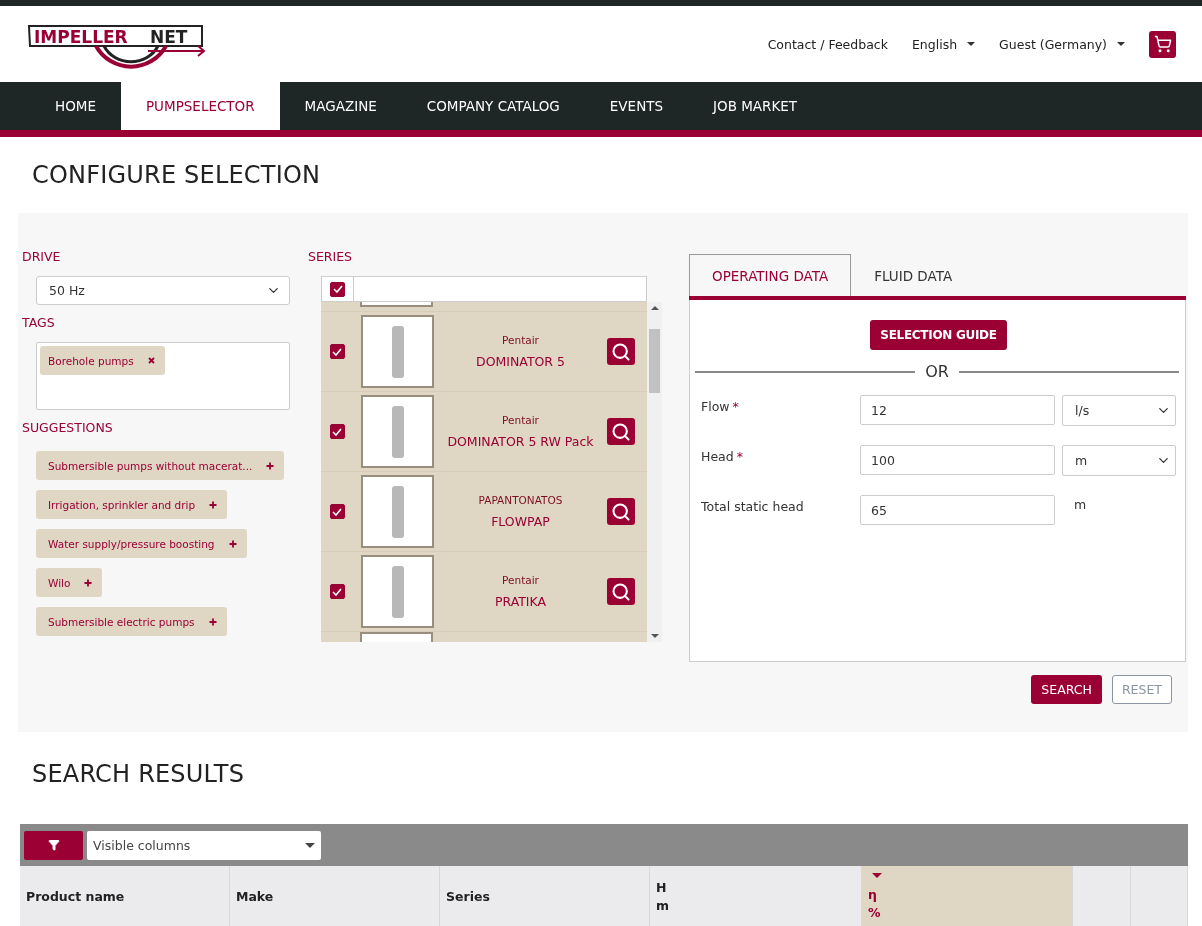 The image size is (1202, 926). Describe the element at coordinates (520, 361) in the screenshot. I see `series-name: DOMINATOR 5` at that location.